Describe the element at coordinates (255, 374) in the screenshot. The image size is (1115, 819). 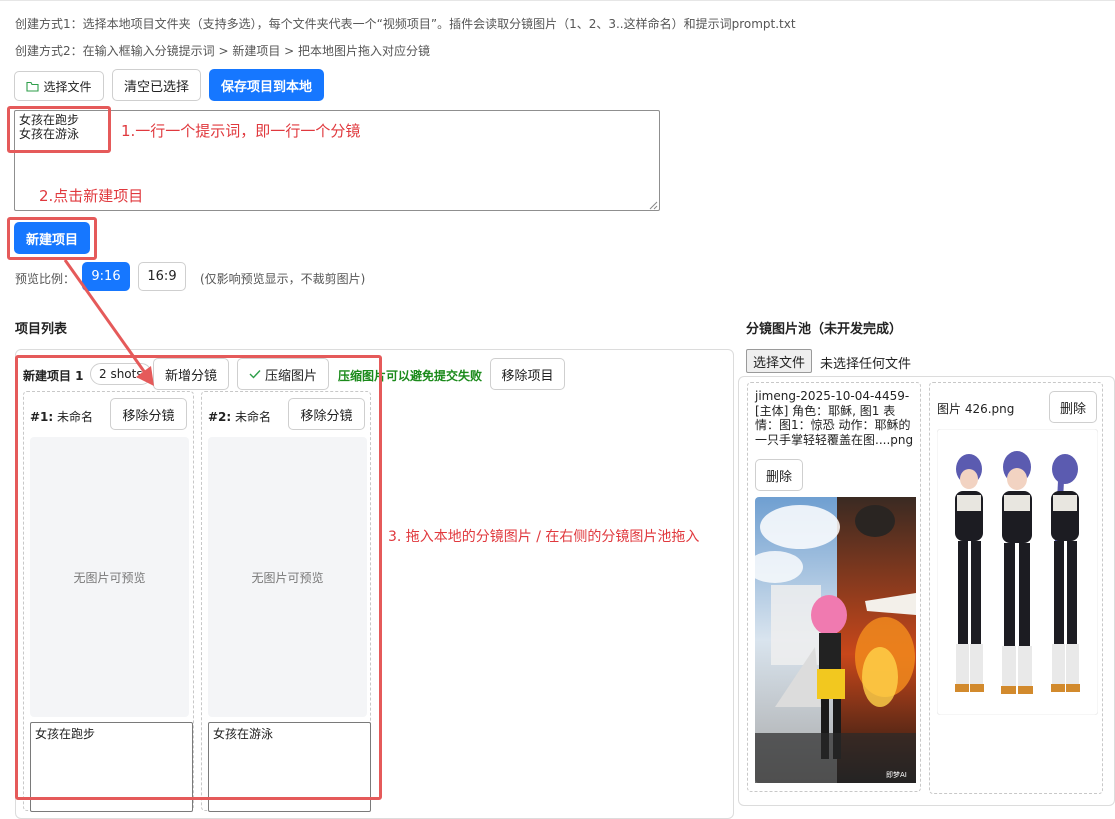
I see `check-icon` at that location.